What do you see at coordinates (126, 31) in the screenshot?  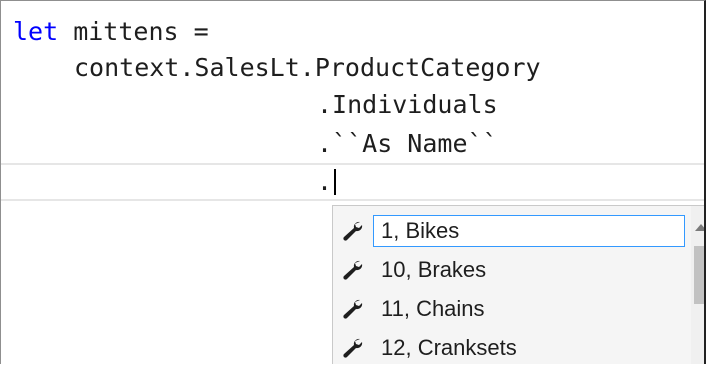 I see `identifier-mittens: mittens` at bounding box center [126, 31].